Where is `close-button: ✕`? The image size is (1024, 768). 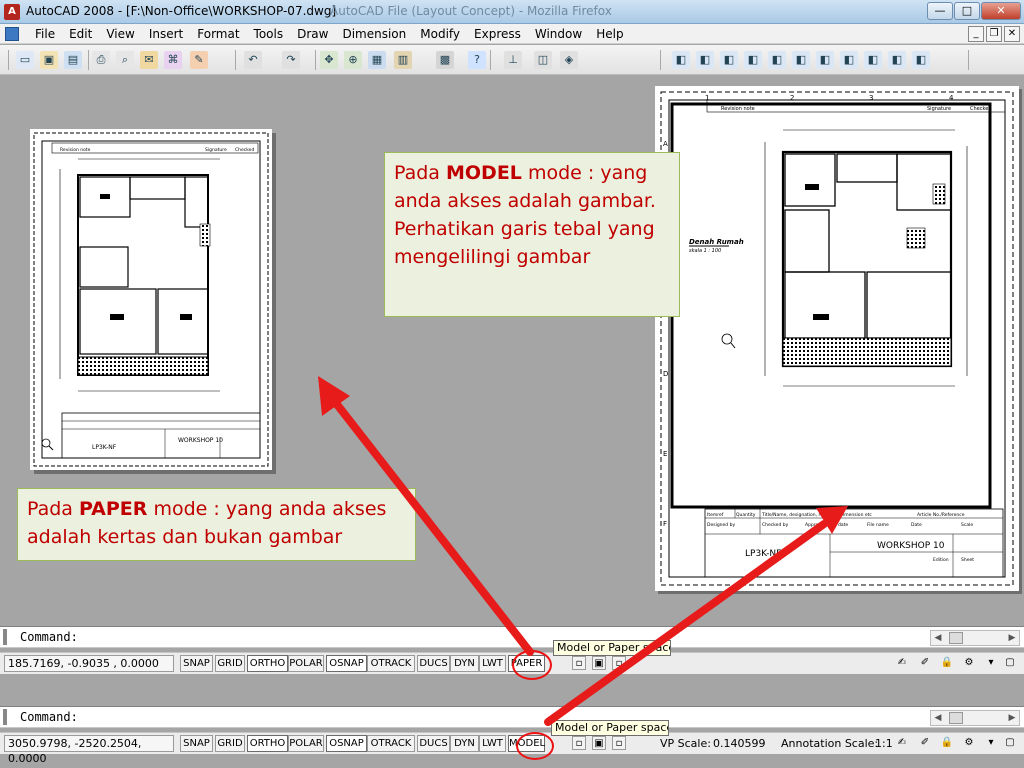
close-button: ✕ is located at coordinates (1001, 11).